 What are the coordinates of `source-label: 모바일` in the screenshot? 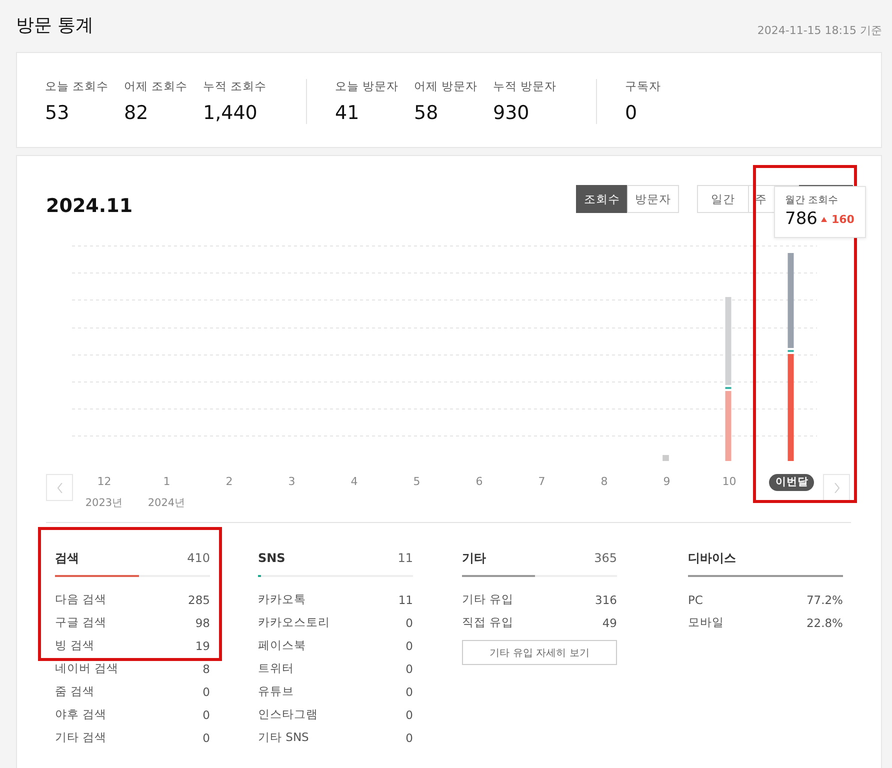 It's located at (706, 622).